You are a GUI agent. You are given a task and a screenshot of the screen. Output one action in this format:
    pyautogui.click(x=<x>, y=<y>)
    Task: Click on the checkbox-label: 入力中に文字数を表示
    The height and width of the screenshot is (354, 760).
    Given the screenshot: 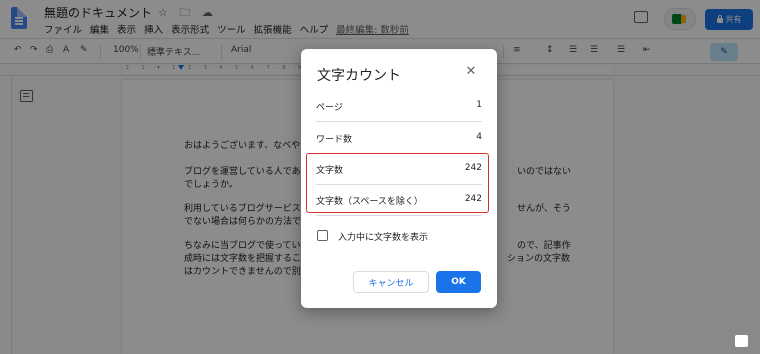 What is the action you would take?
    pyautogui.click(x=383, y=236)
    